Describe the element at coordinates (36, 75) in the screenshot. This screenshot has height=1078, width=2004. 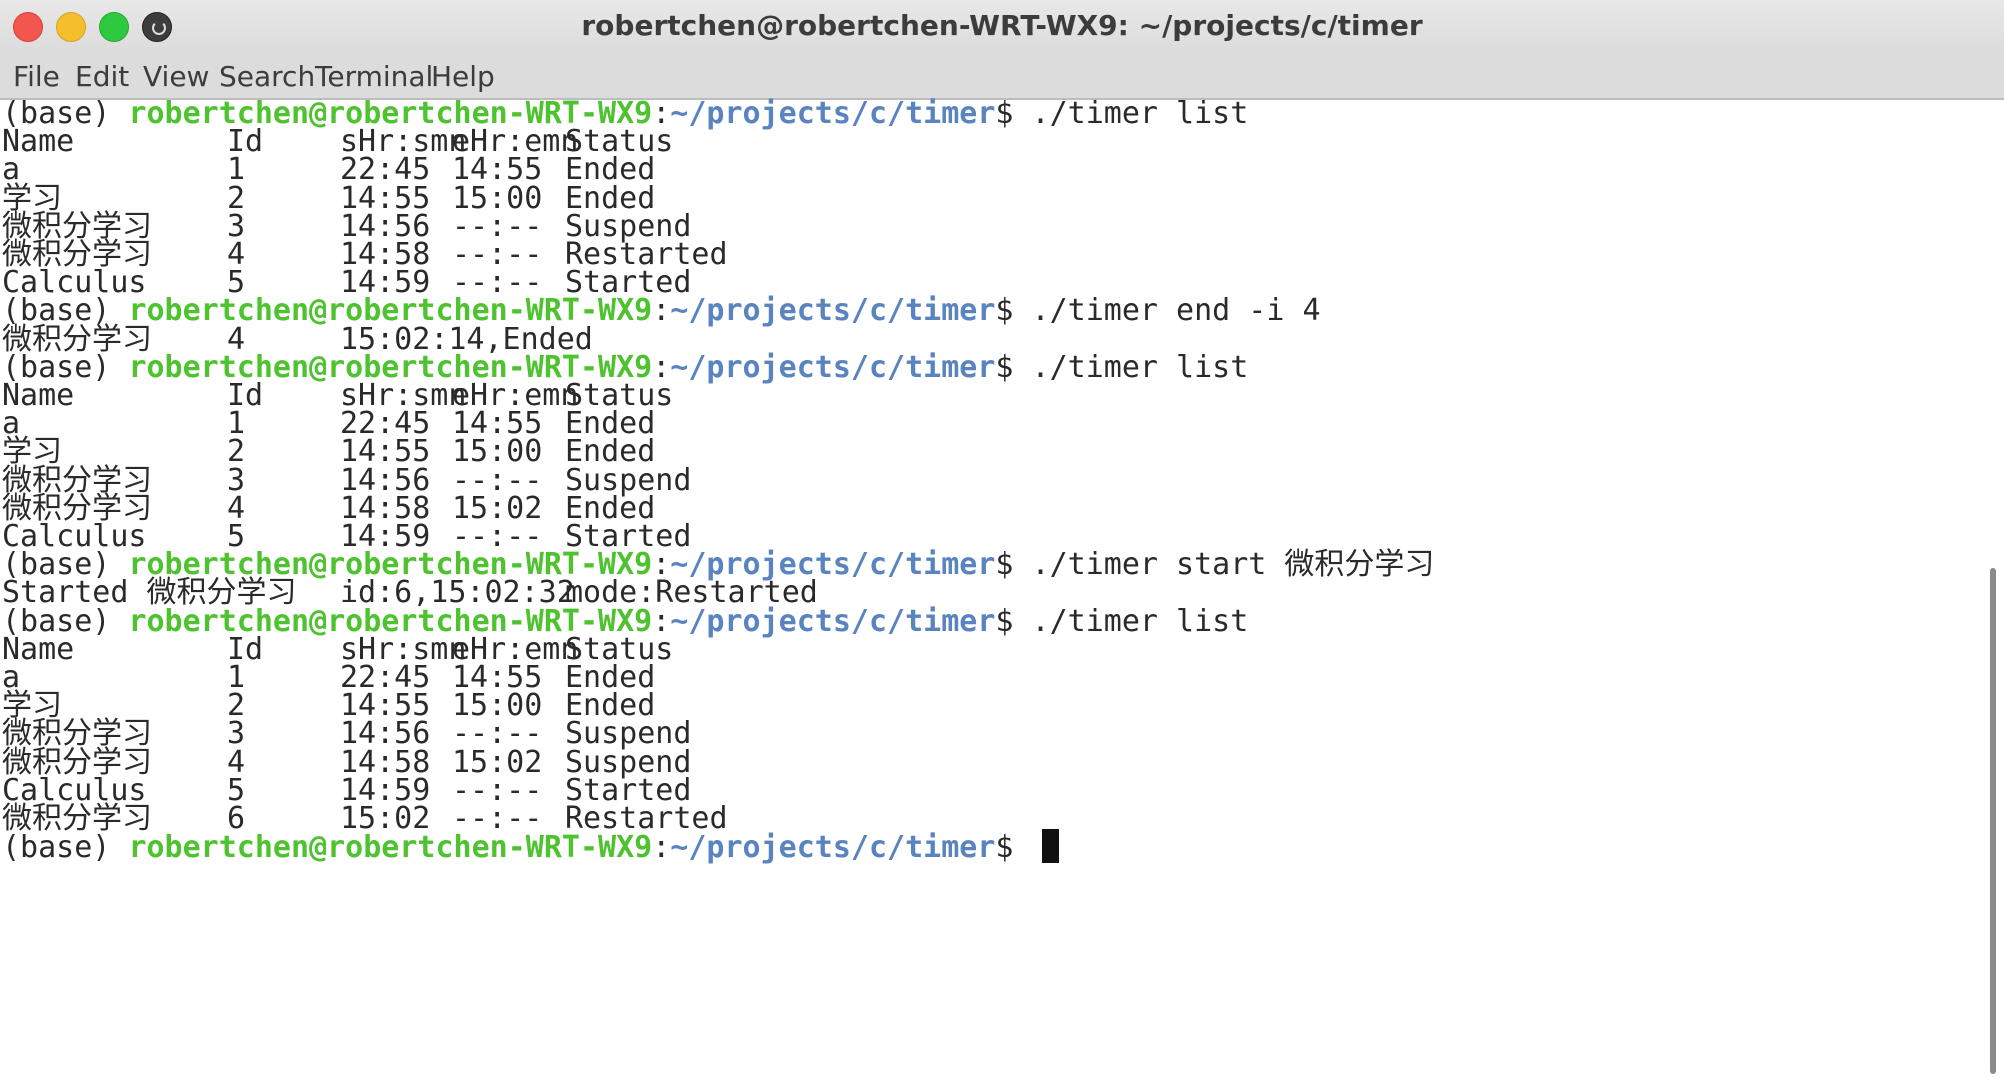
I see `menu-file: File` at that location.